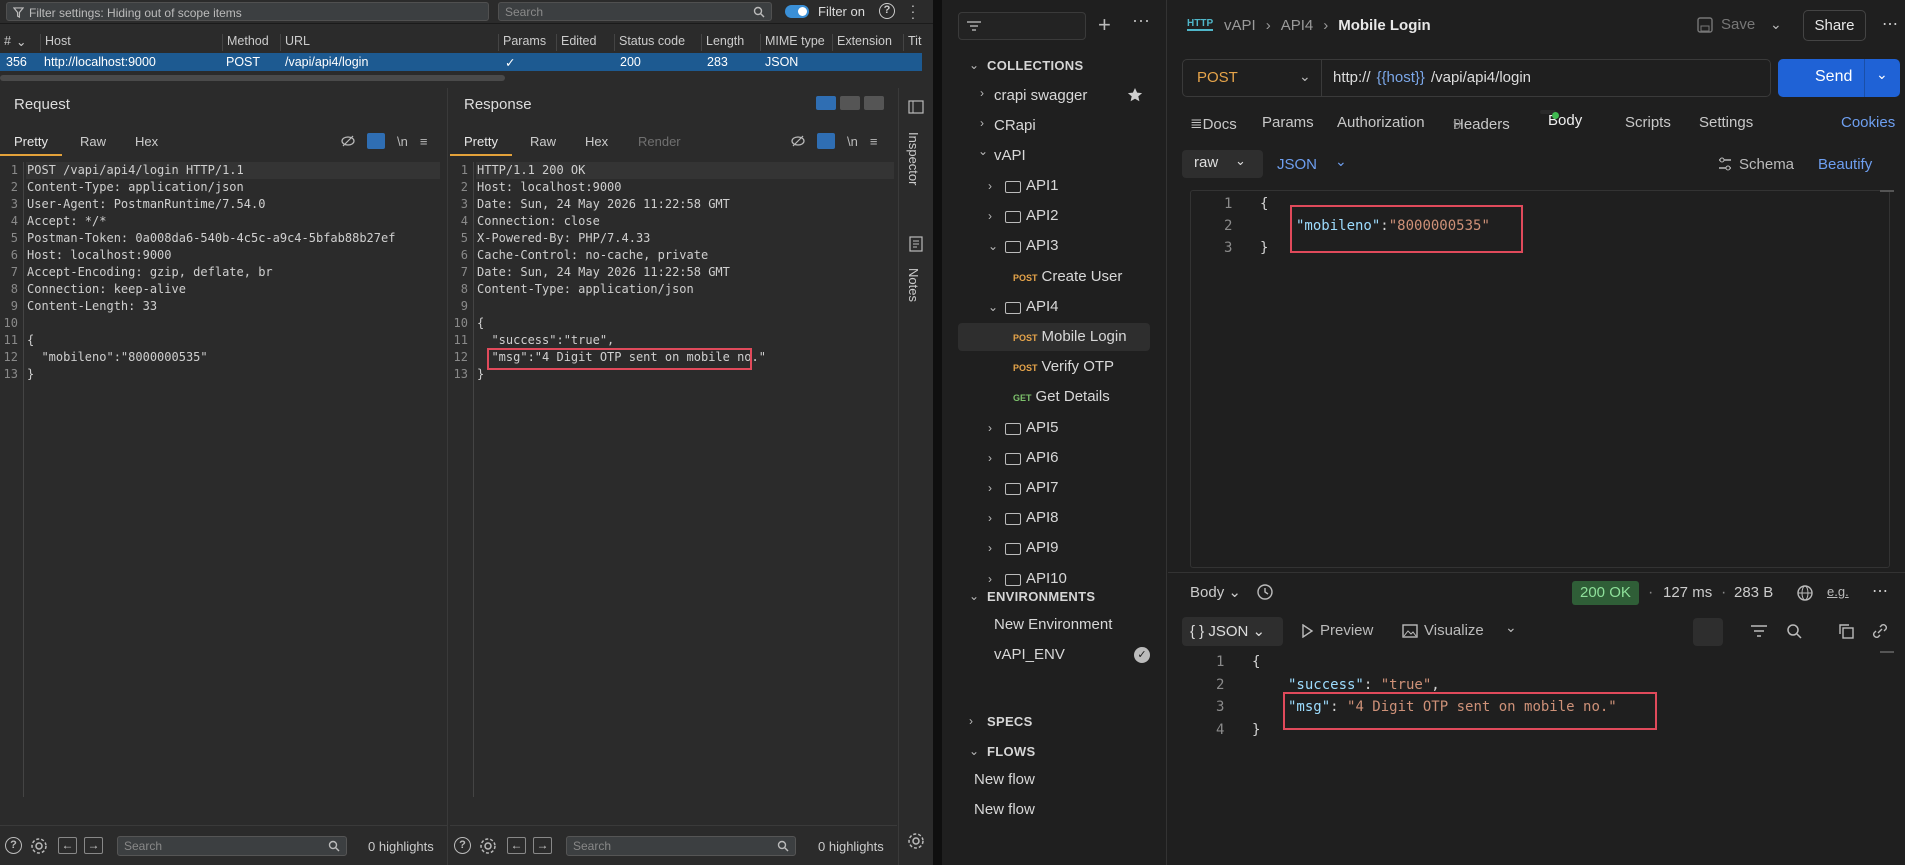 This screenshot has width=1905, height=865. I want to click on filter-toggle, so click(797, 11).